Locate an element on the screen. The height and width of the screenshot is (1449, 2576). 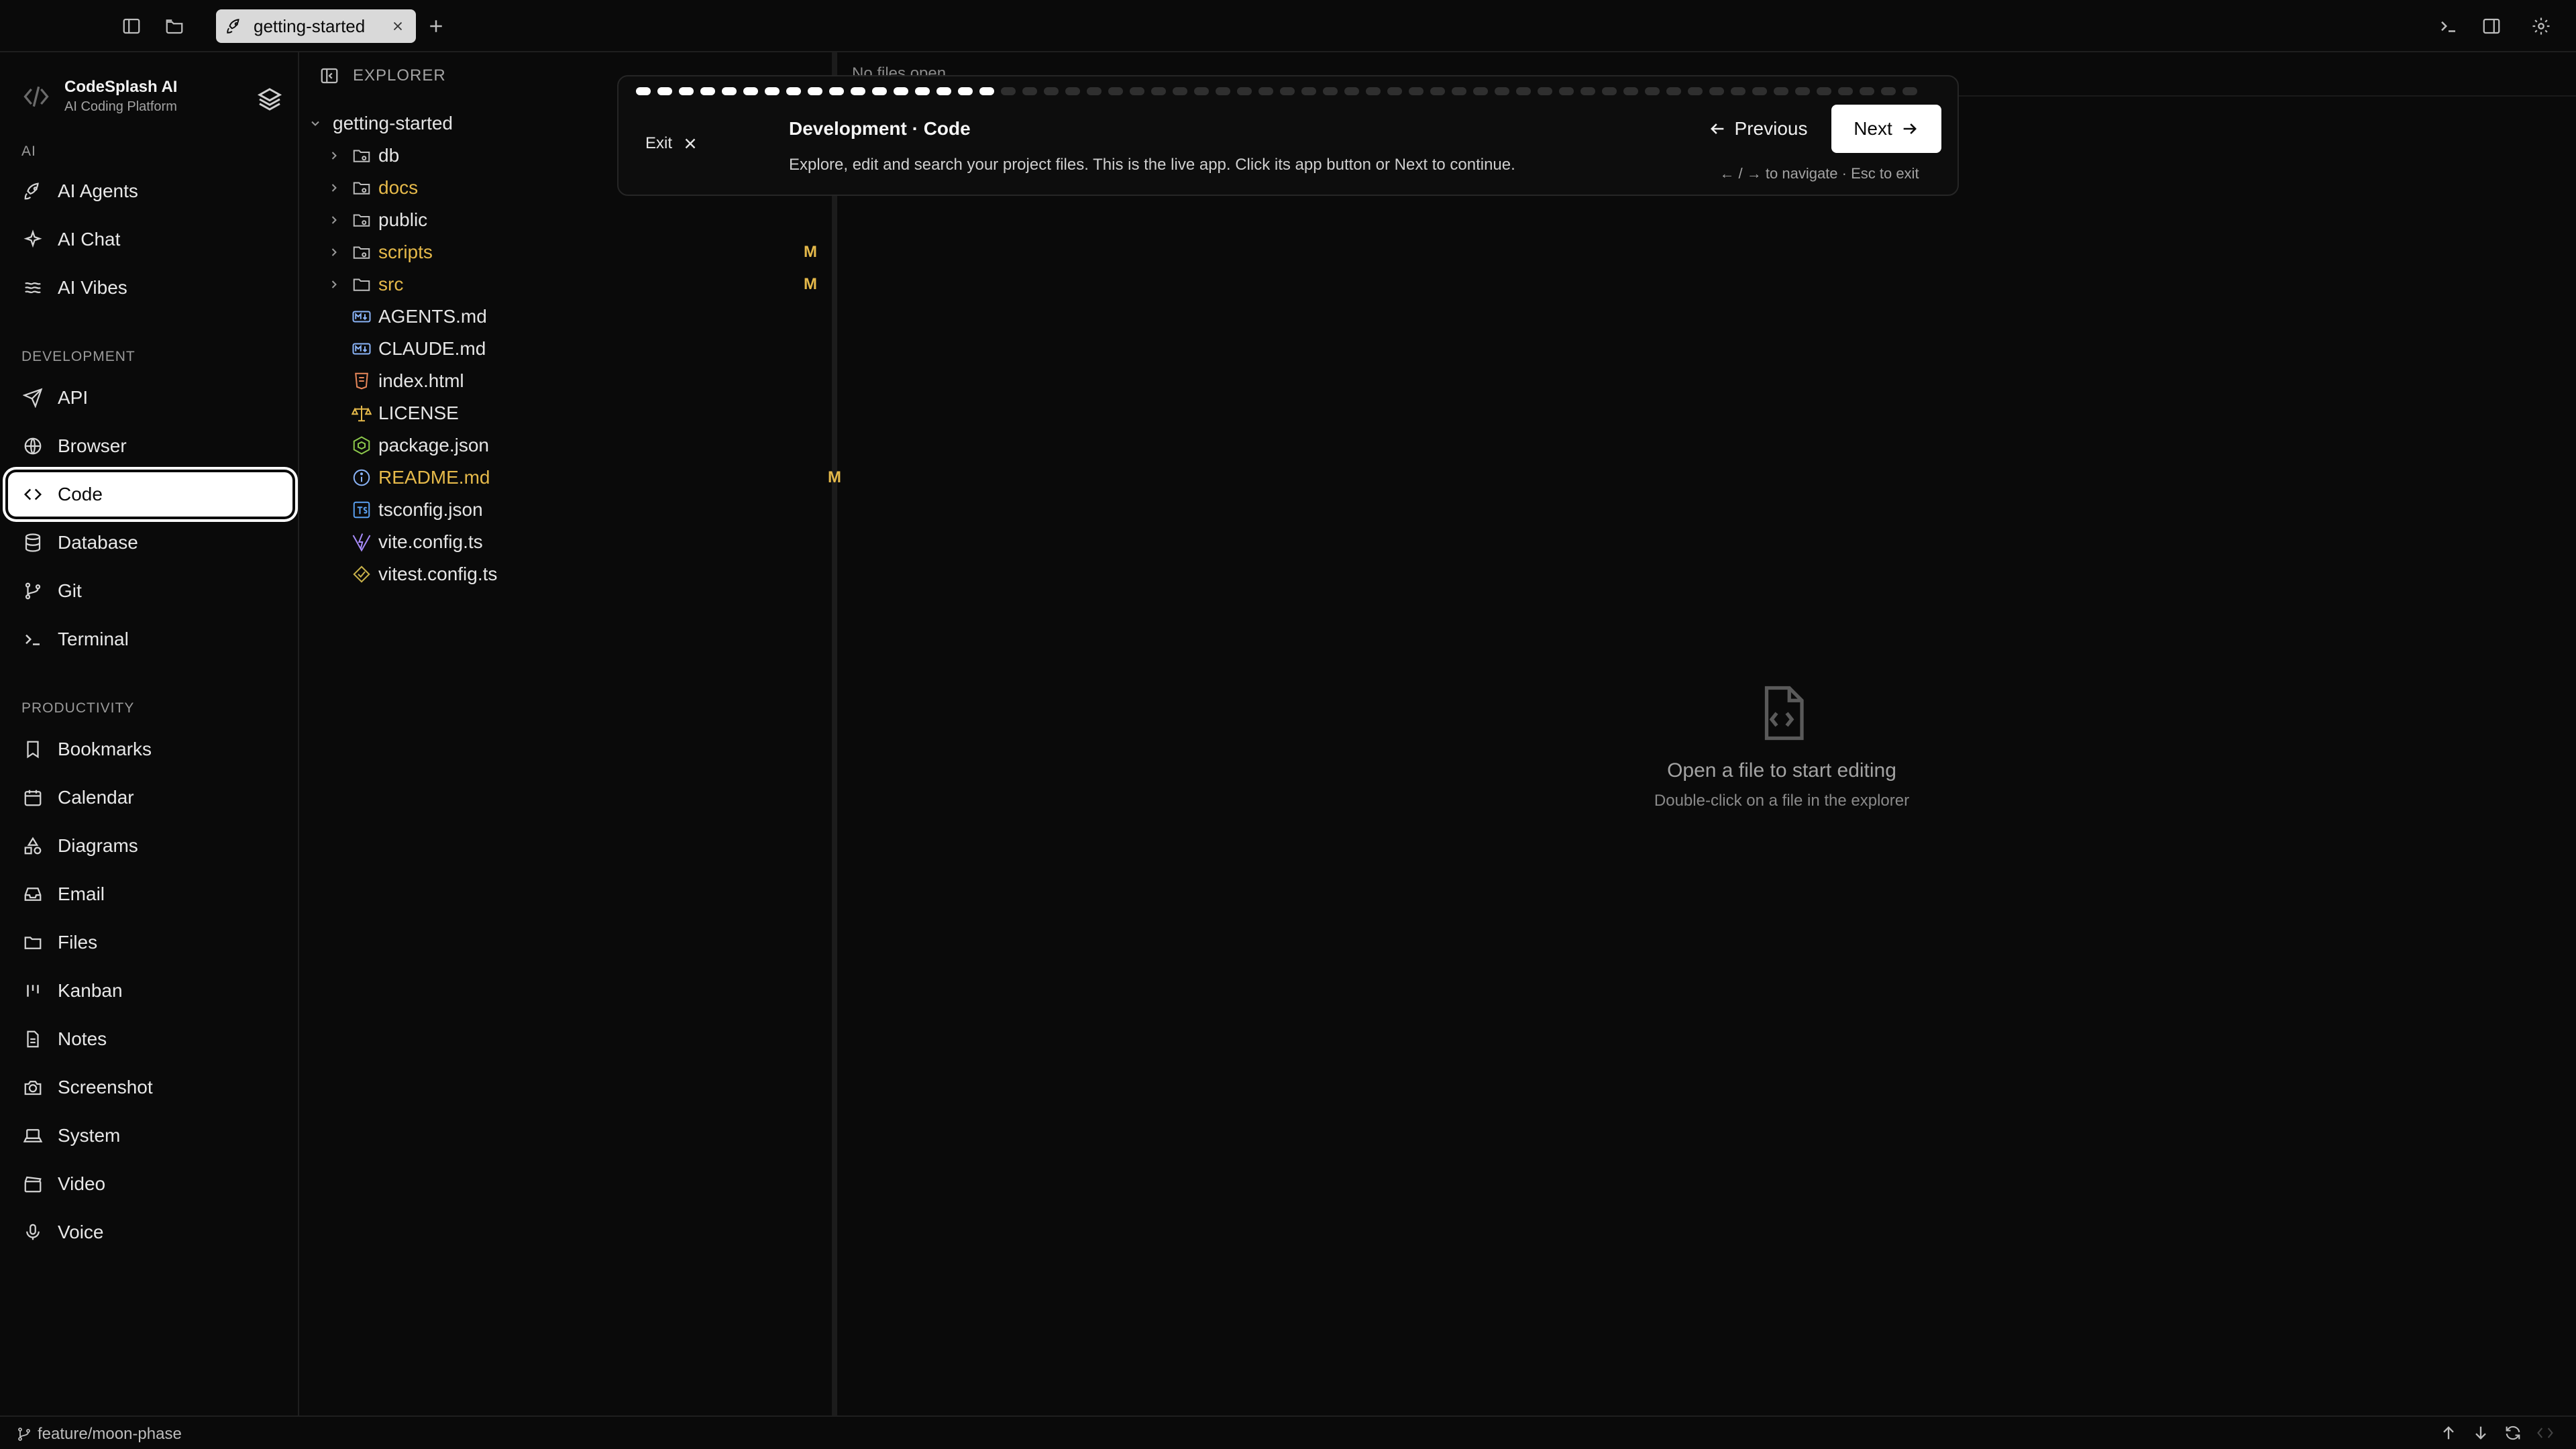
code-icon is located at coordinates (2546, 1434).